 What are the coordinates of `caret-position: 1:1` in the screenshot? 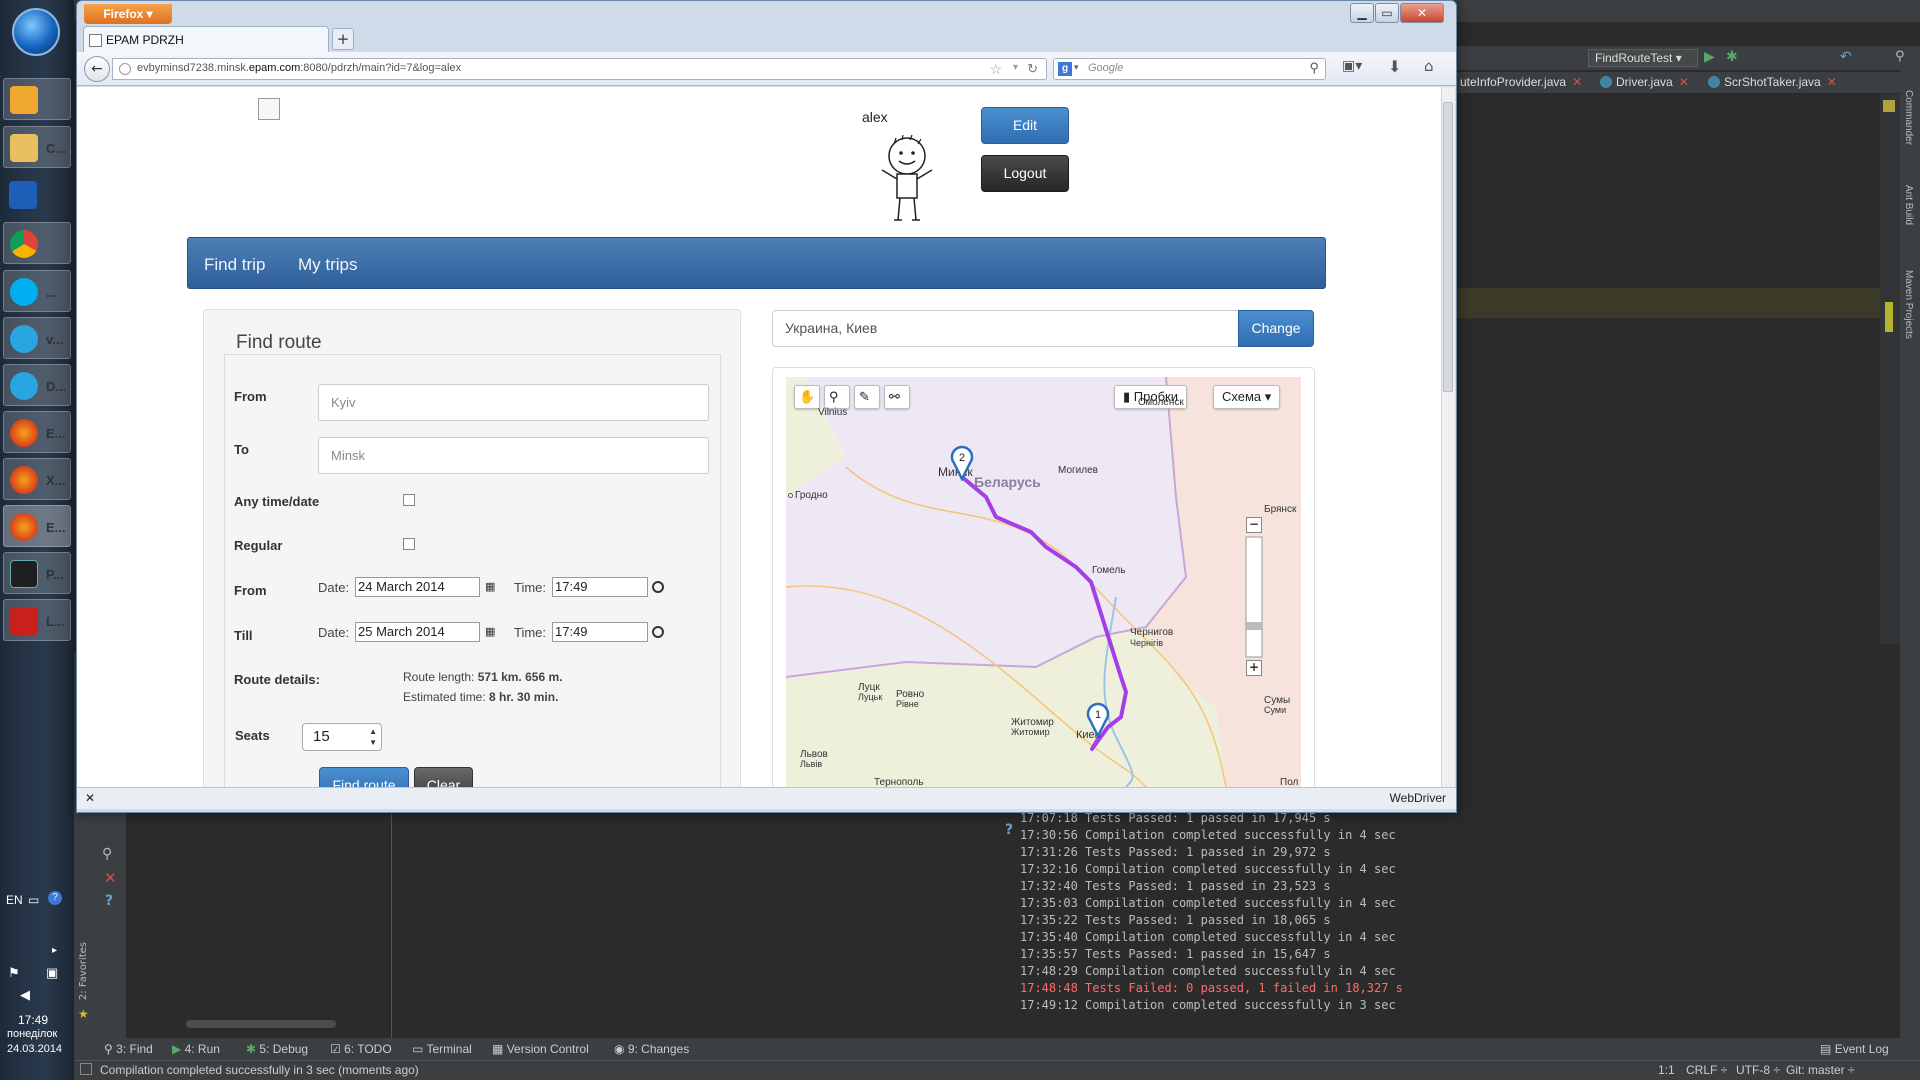 It's located at (1666, 1070).